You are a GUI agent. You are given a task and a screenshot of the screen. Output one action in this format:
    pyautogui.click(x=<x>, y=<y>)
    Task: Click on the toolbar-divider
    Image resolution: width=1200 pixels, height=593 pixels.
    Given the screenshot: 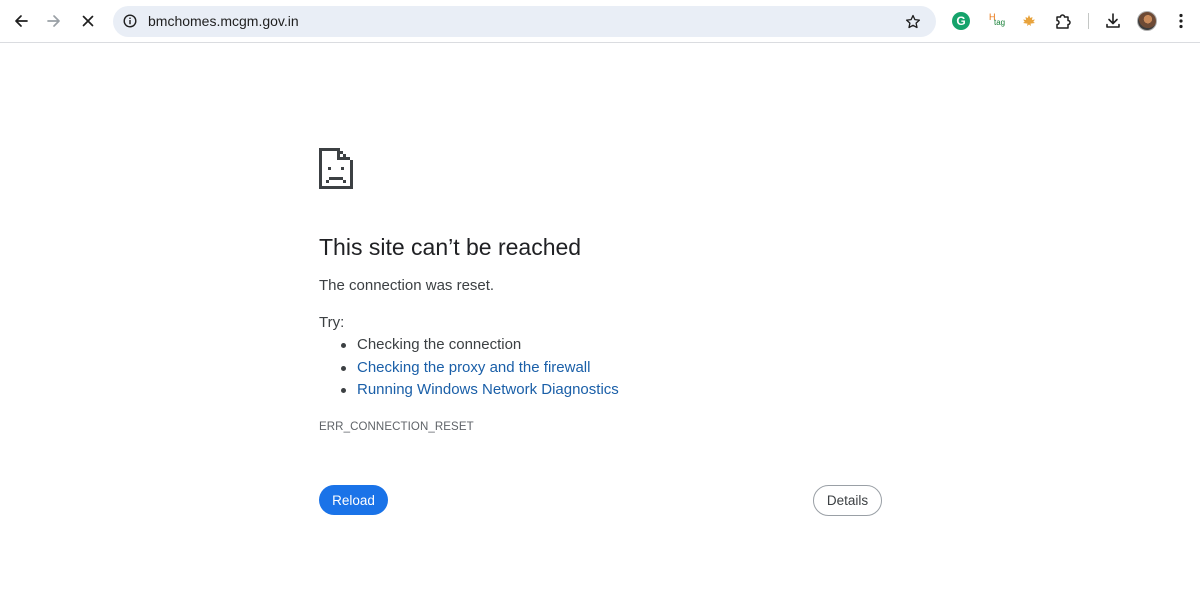 What is the action you would take?
    pyautogui.click(x=1088, y=21)
    